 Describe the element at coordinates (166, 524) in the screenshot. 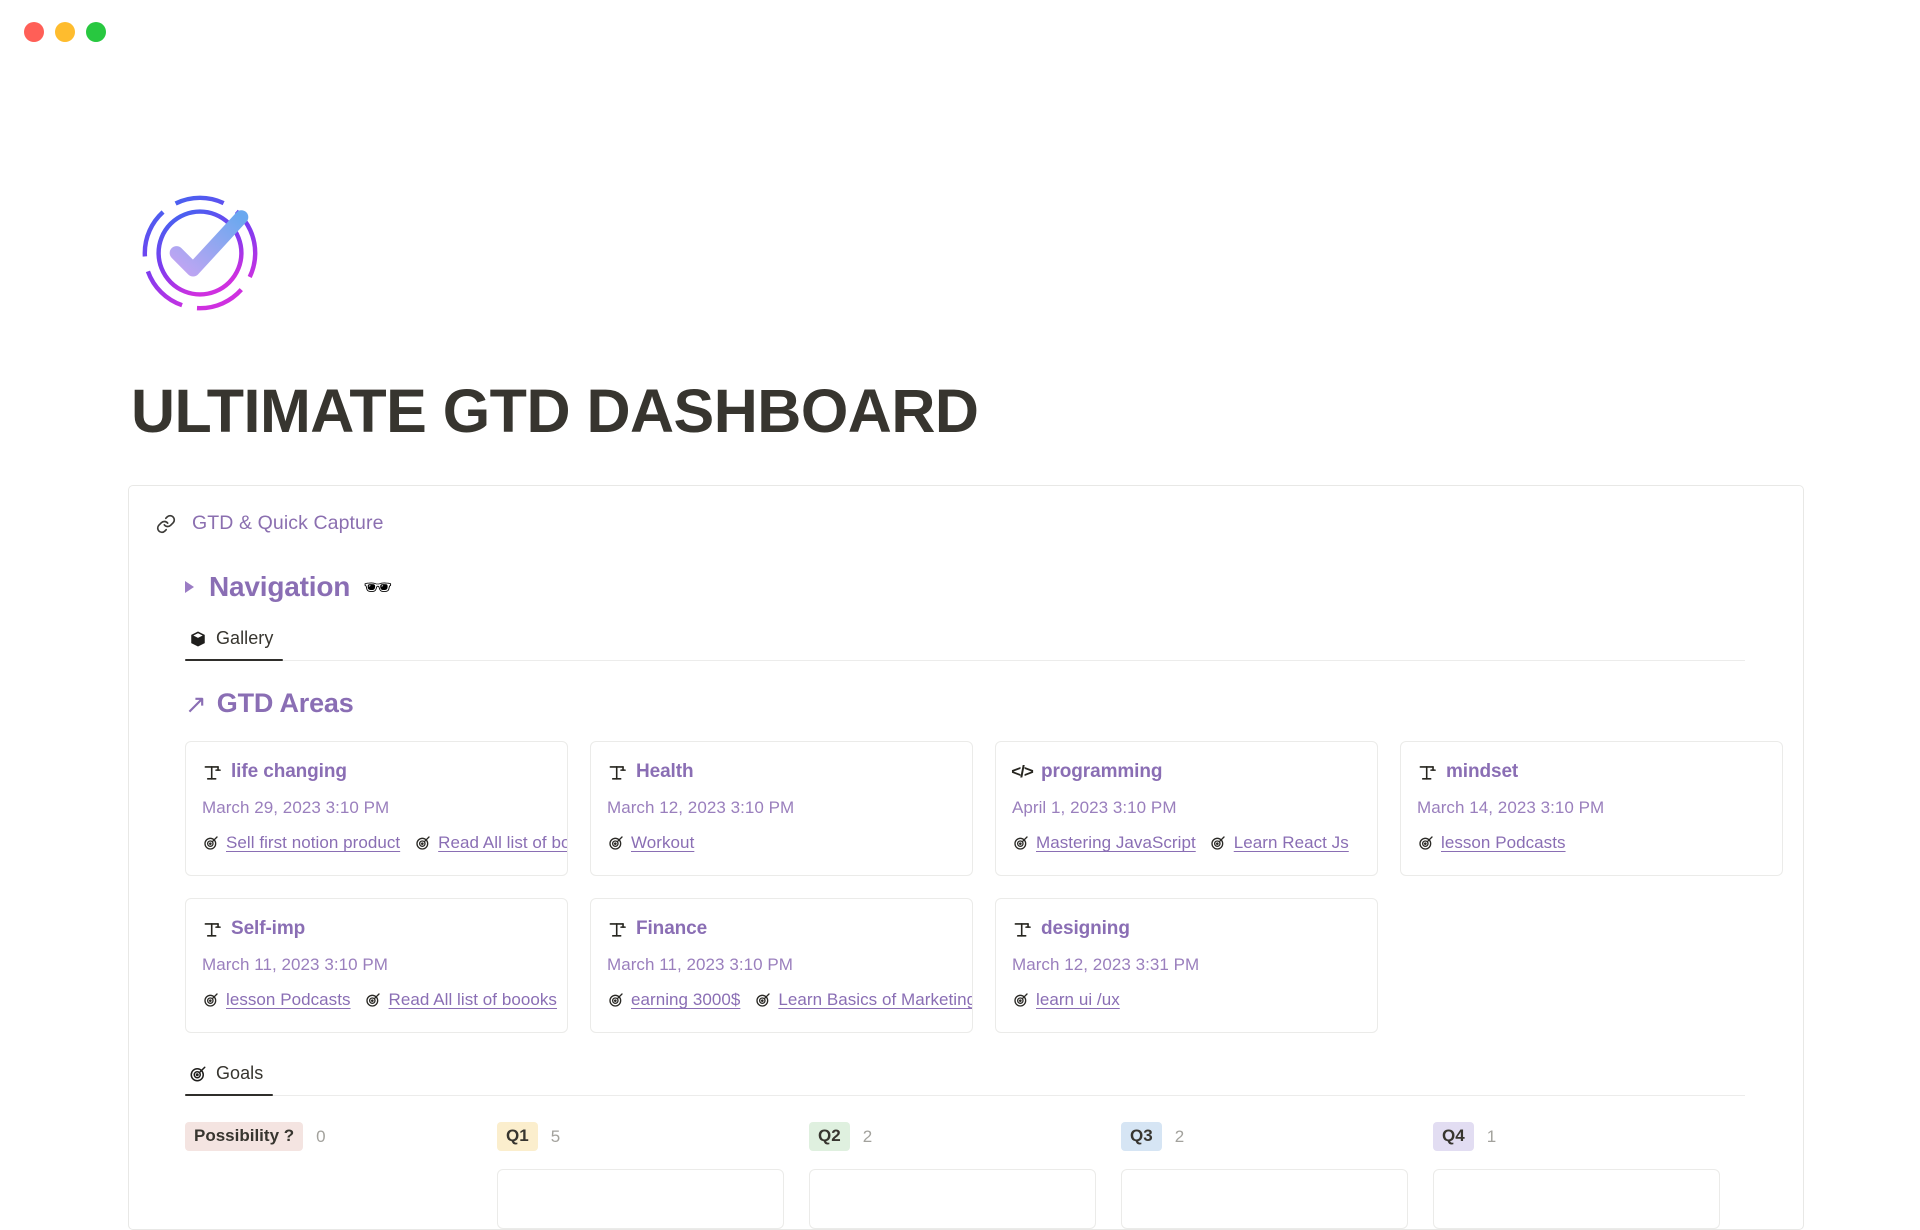

I see `link-icon` at that location.